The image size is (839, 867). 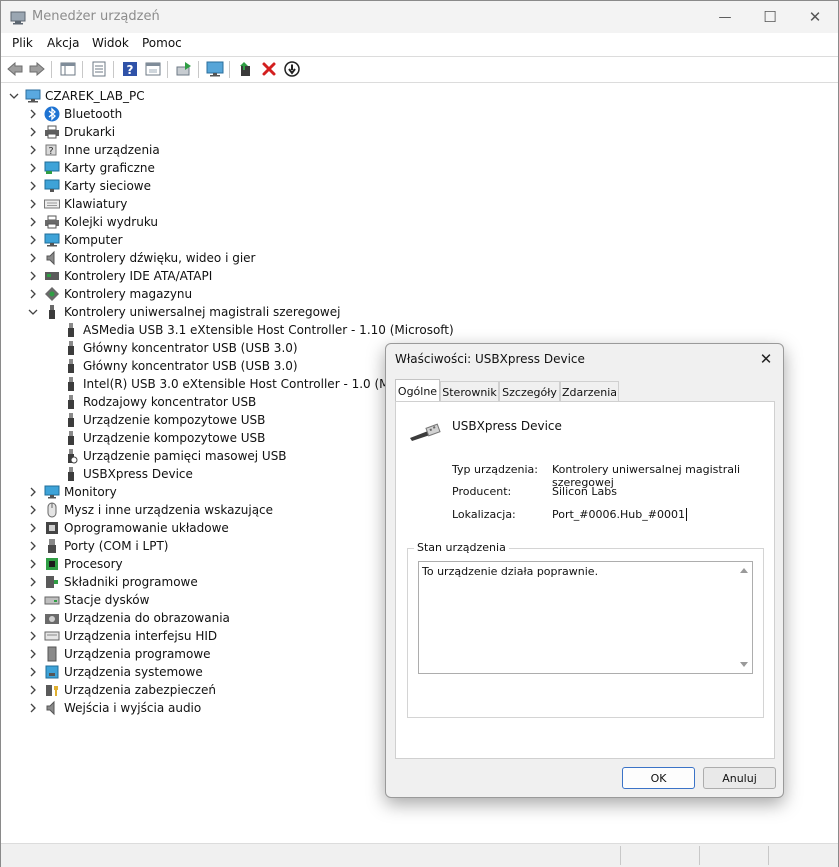 I want to click on tree-category: Urządzenia programowe, so click(x=118, y=654).